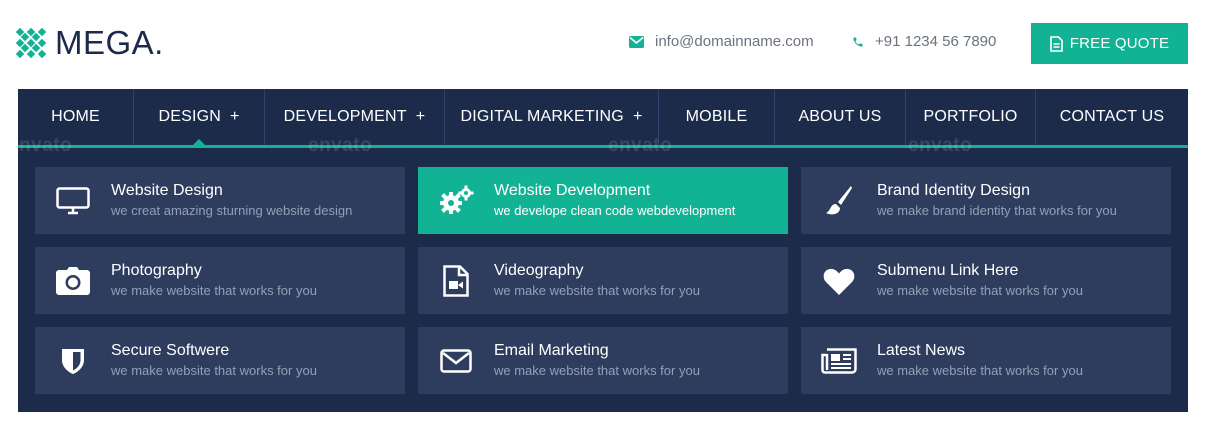  I want to click on phone-text: +91 1234 56 7890, so click(936, 41).